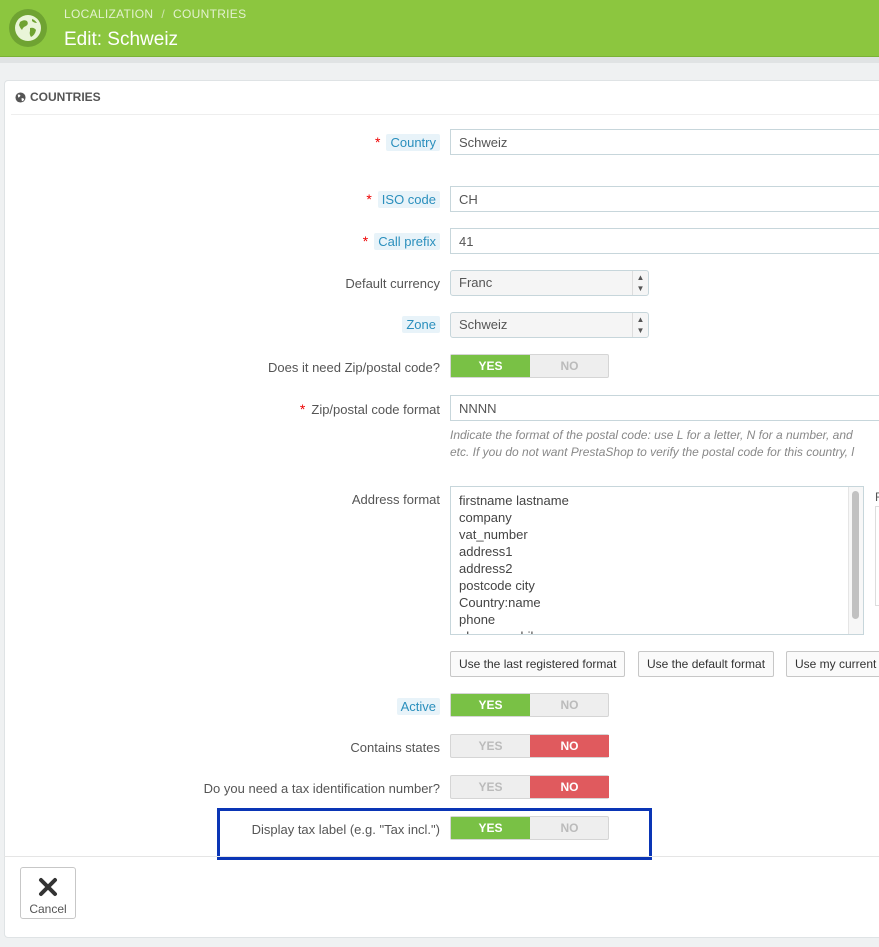 This screenshot has width=879, height=947. Describe the element at coordinates (321, 788) in the screenshot. I see `need-tax-id-label: Do you need a tax identification number?` at that location.